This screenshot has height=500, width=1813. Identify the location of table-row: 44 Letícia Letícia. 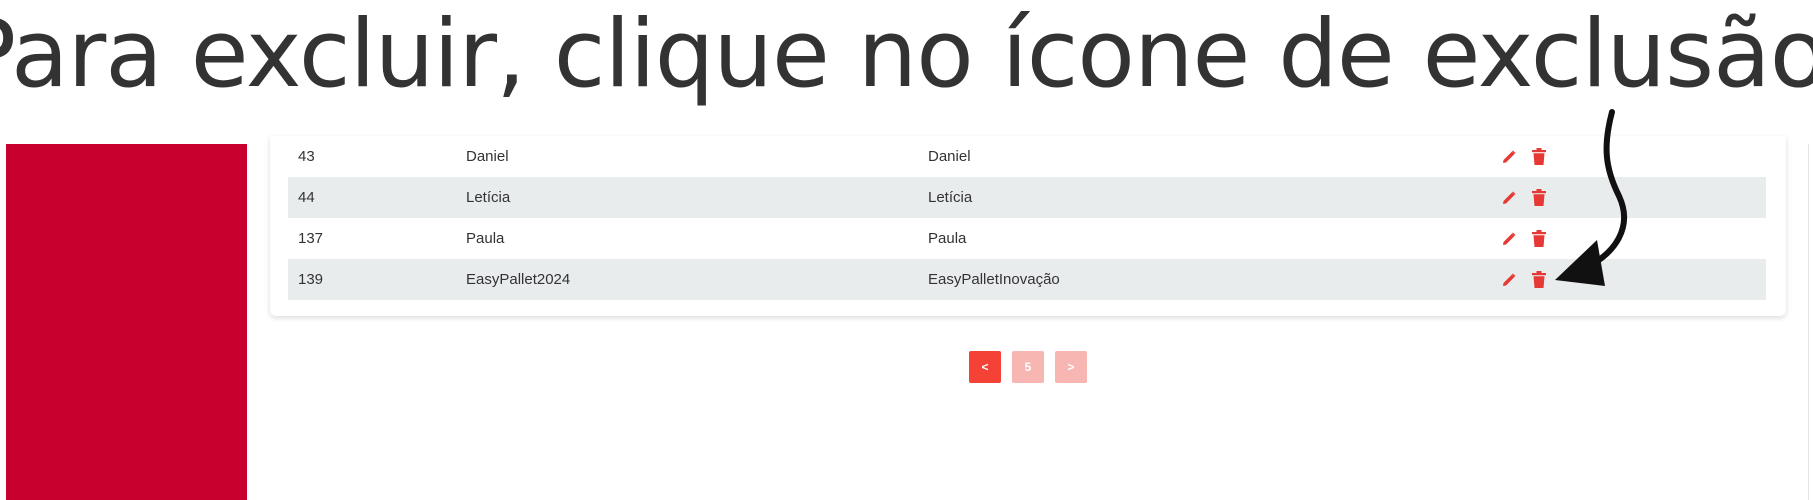
(1027, 197).